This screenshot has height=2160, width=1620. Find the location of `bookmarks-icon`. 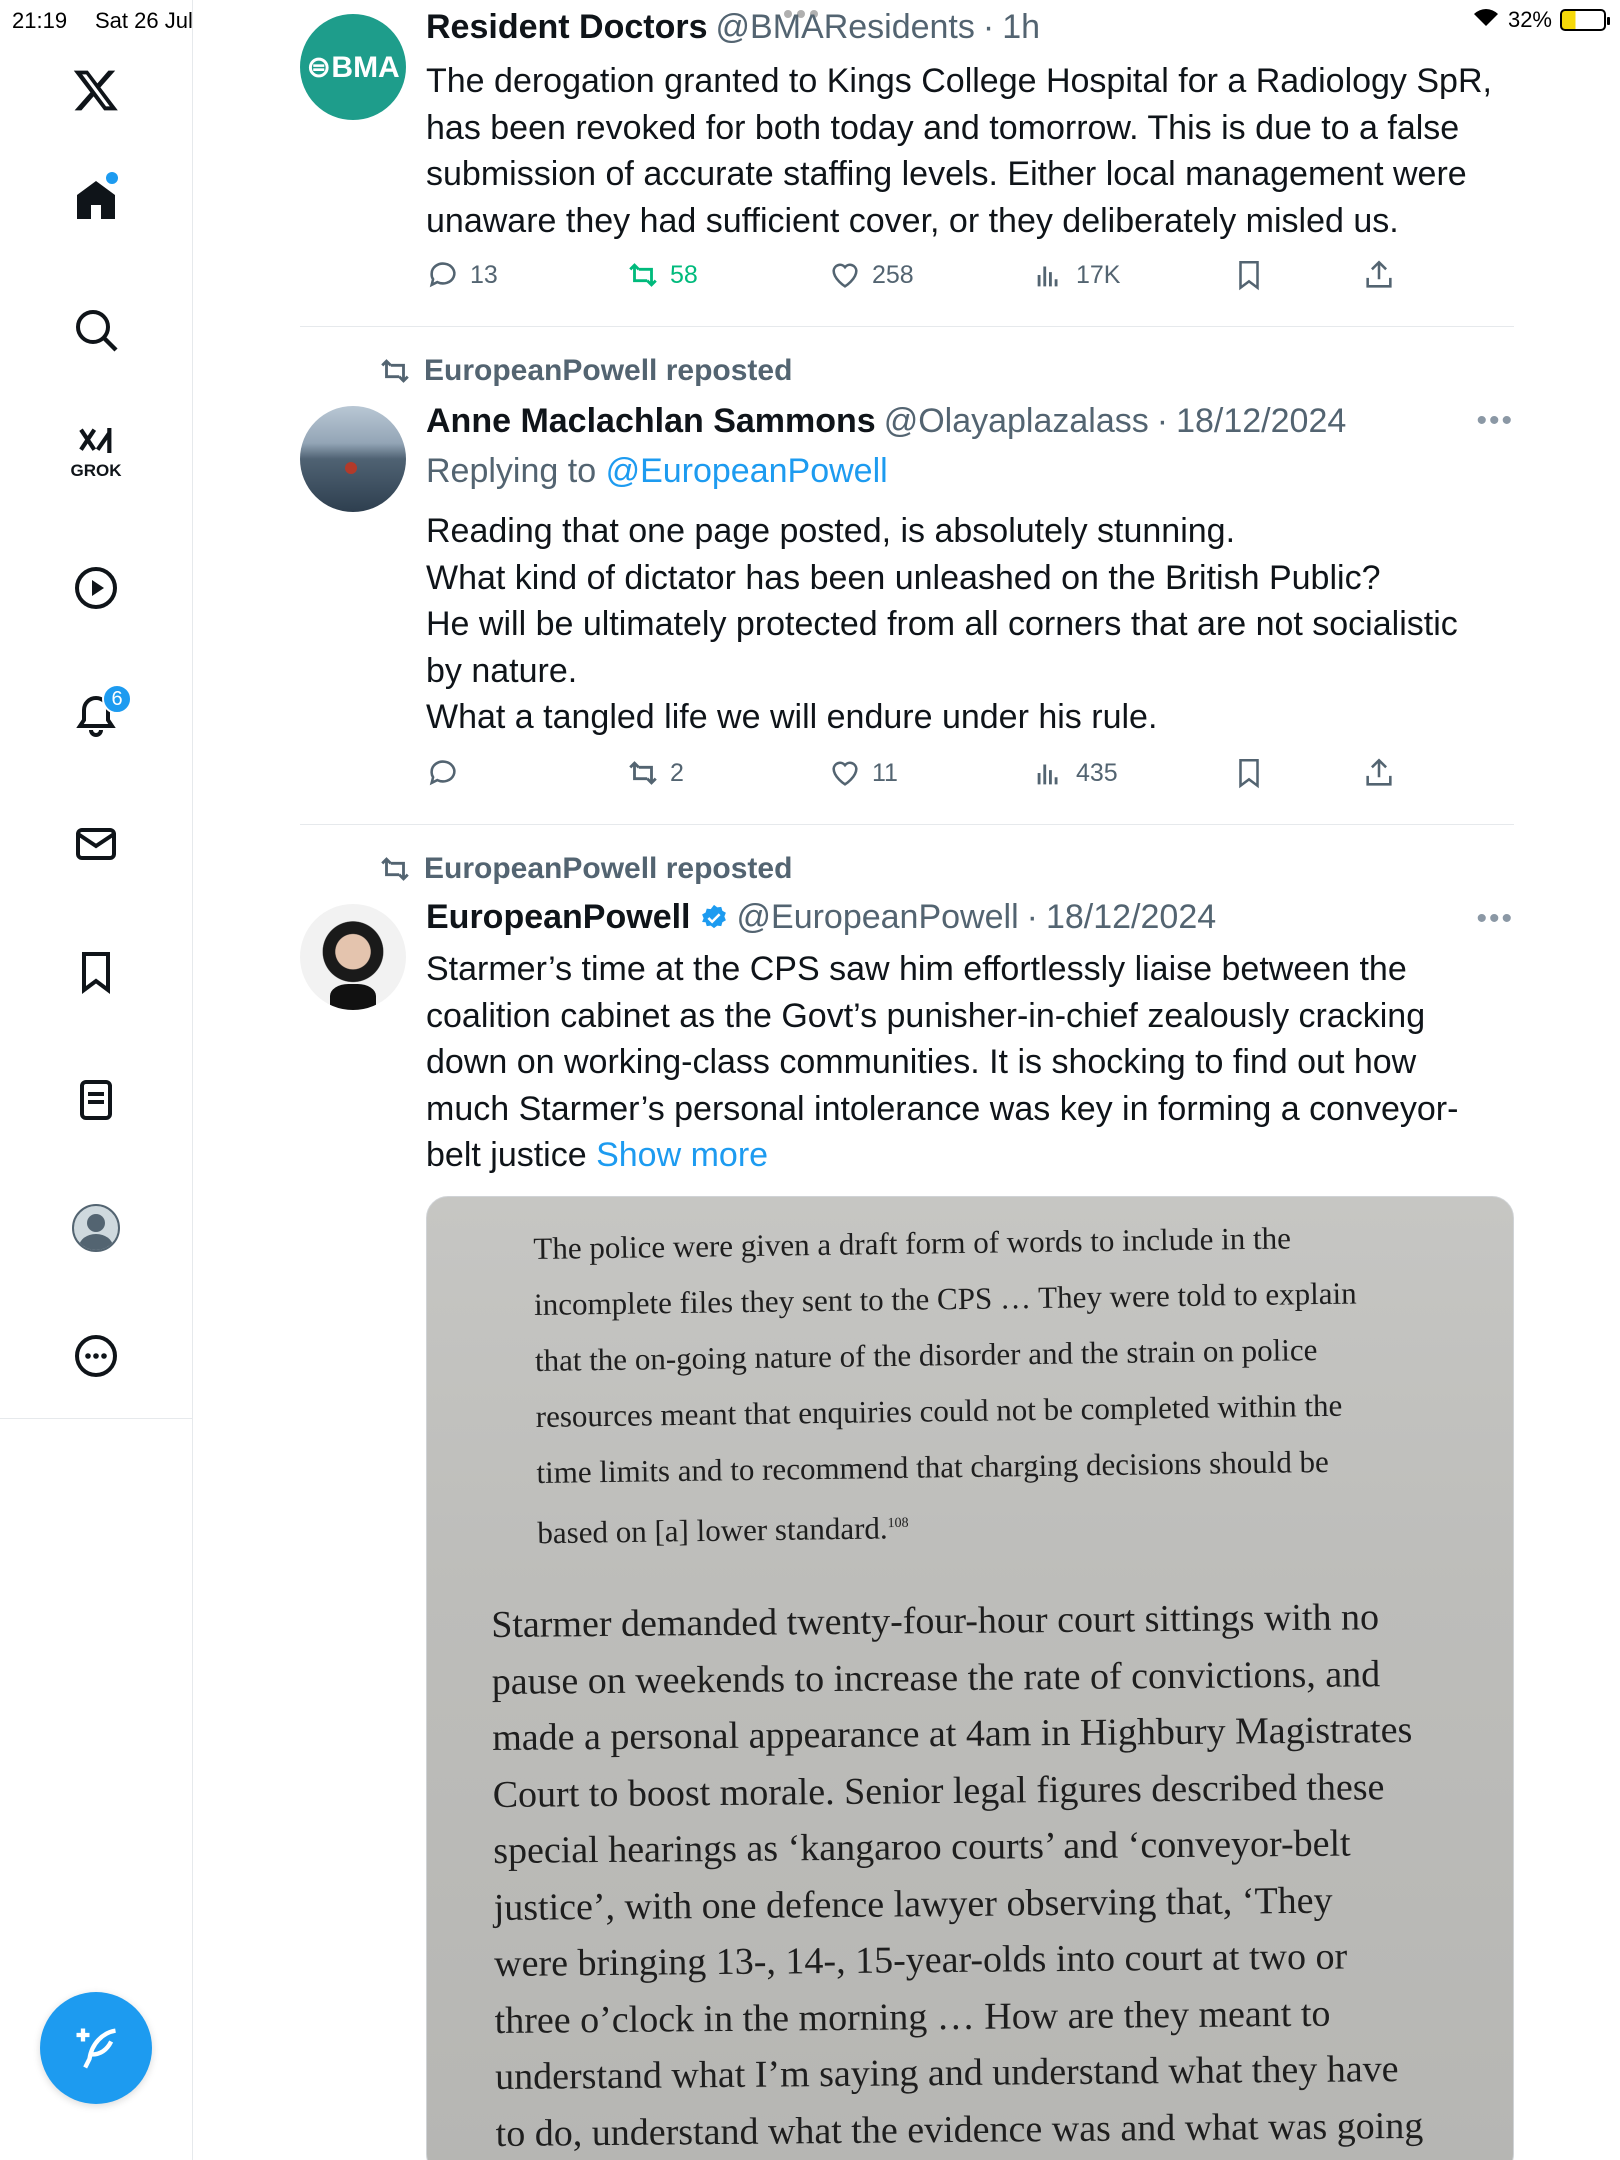

bookmarks-icon is located at coordinates (96, 972).